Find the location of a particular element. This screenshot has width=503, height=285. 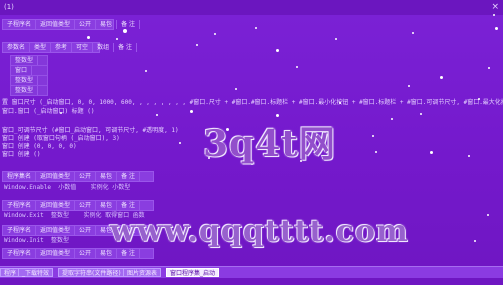

code-line: 窗口 创建 () is located at coordinates (21, 155).